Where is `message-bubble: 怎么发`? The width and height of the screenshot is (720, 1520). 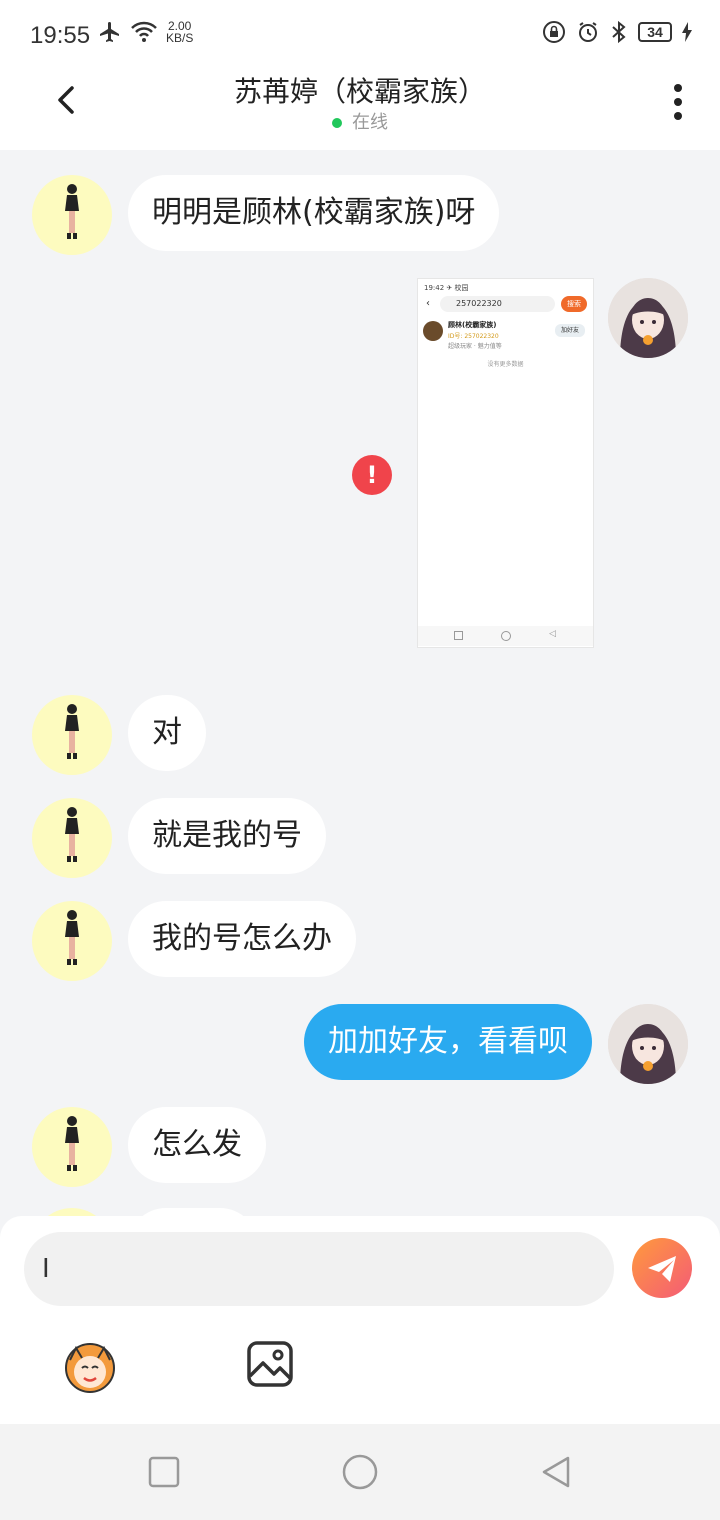
message-bubble: 怎么发 is located at coordinates (197, 1145).